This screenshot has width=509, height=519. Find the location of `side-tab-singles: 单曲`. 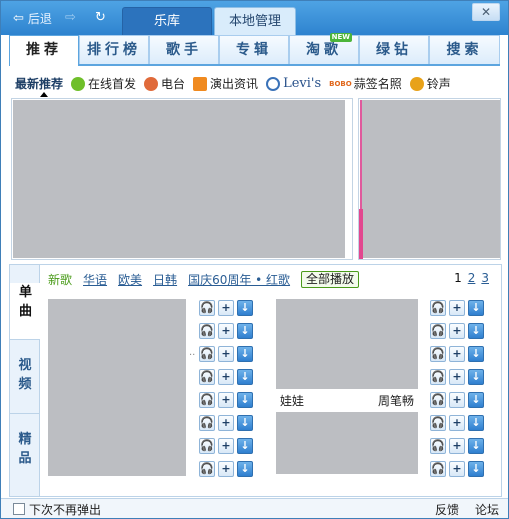

side-tab-singles: 单曲 is located at coordinates (25, 311).